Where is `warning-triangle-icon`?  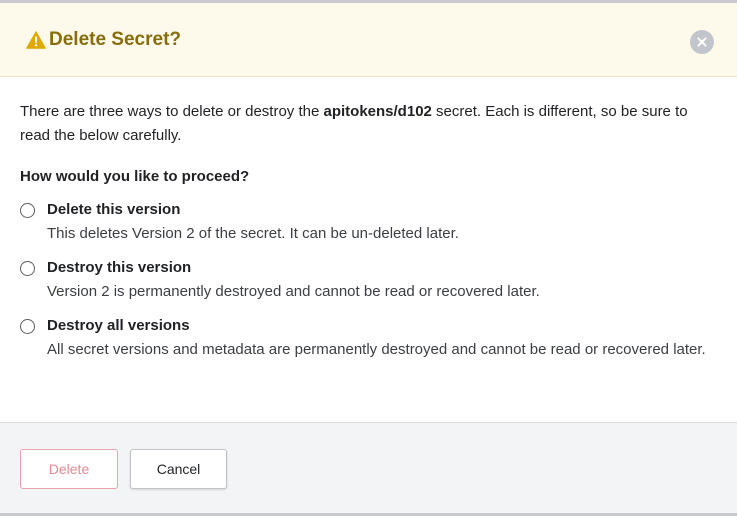
warning-triangle-icon is located at coordinates (36, 40).